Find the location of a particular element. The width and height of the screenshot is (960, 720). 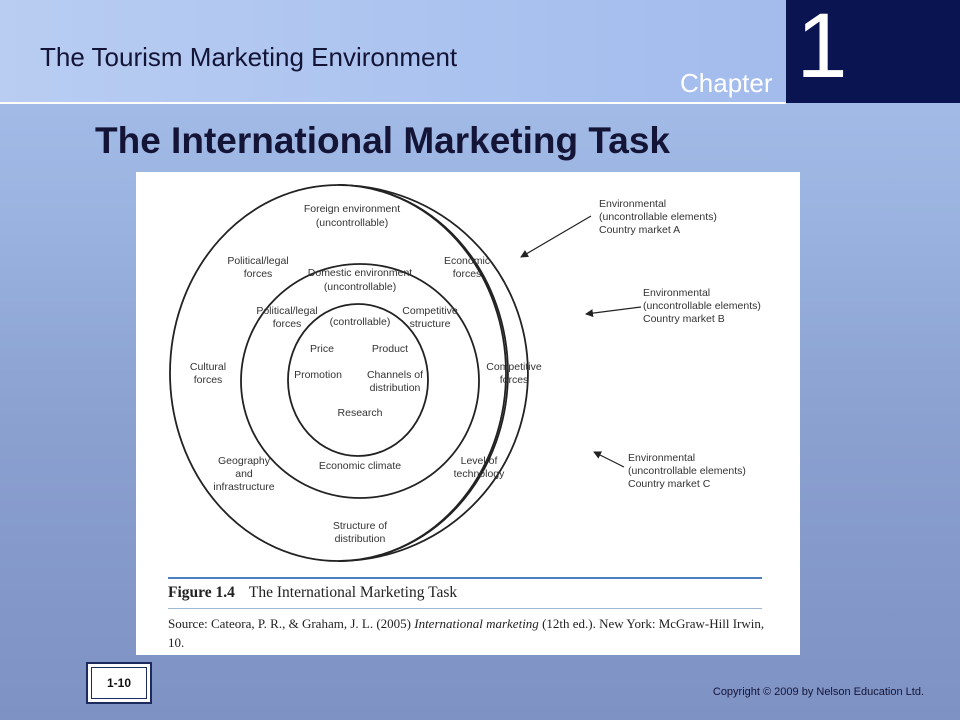

foreign-cultural-label: Cultural is located at coordinates (208, 367).